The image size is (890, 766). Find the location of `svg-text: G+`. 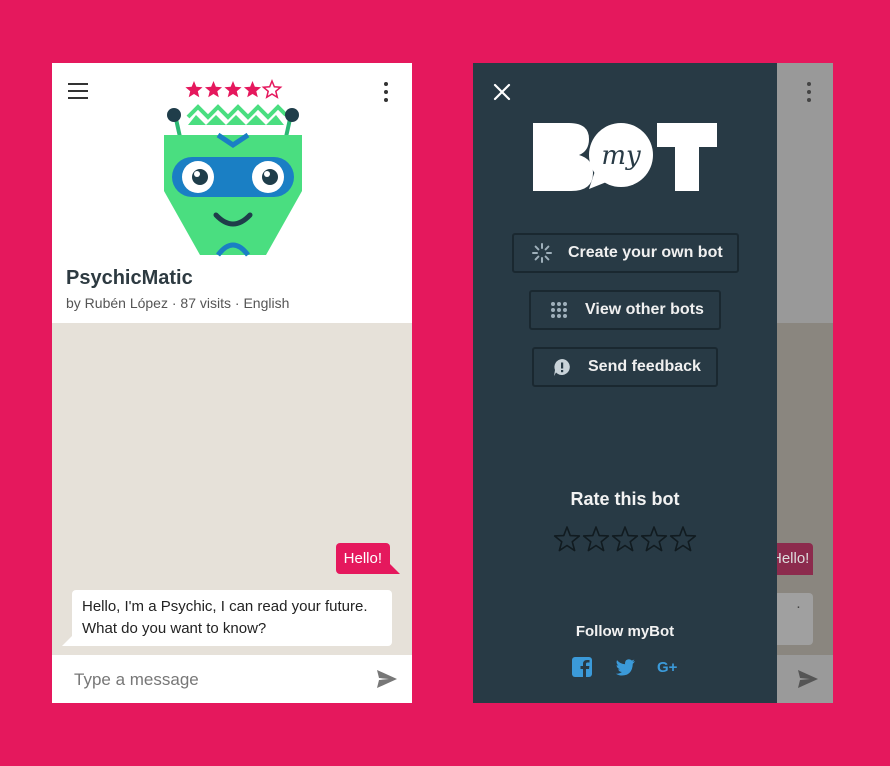

svg-text: G+ is located at coordinates (667, 667).